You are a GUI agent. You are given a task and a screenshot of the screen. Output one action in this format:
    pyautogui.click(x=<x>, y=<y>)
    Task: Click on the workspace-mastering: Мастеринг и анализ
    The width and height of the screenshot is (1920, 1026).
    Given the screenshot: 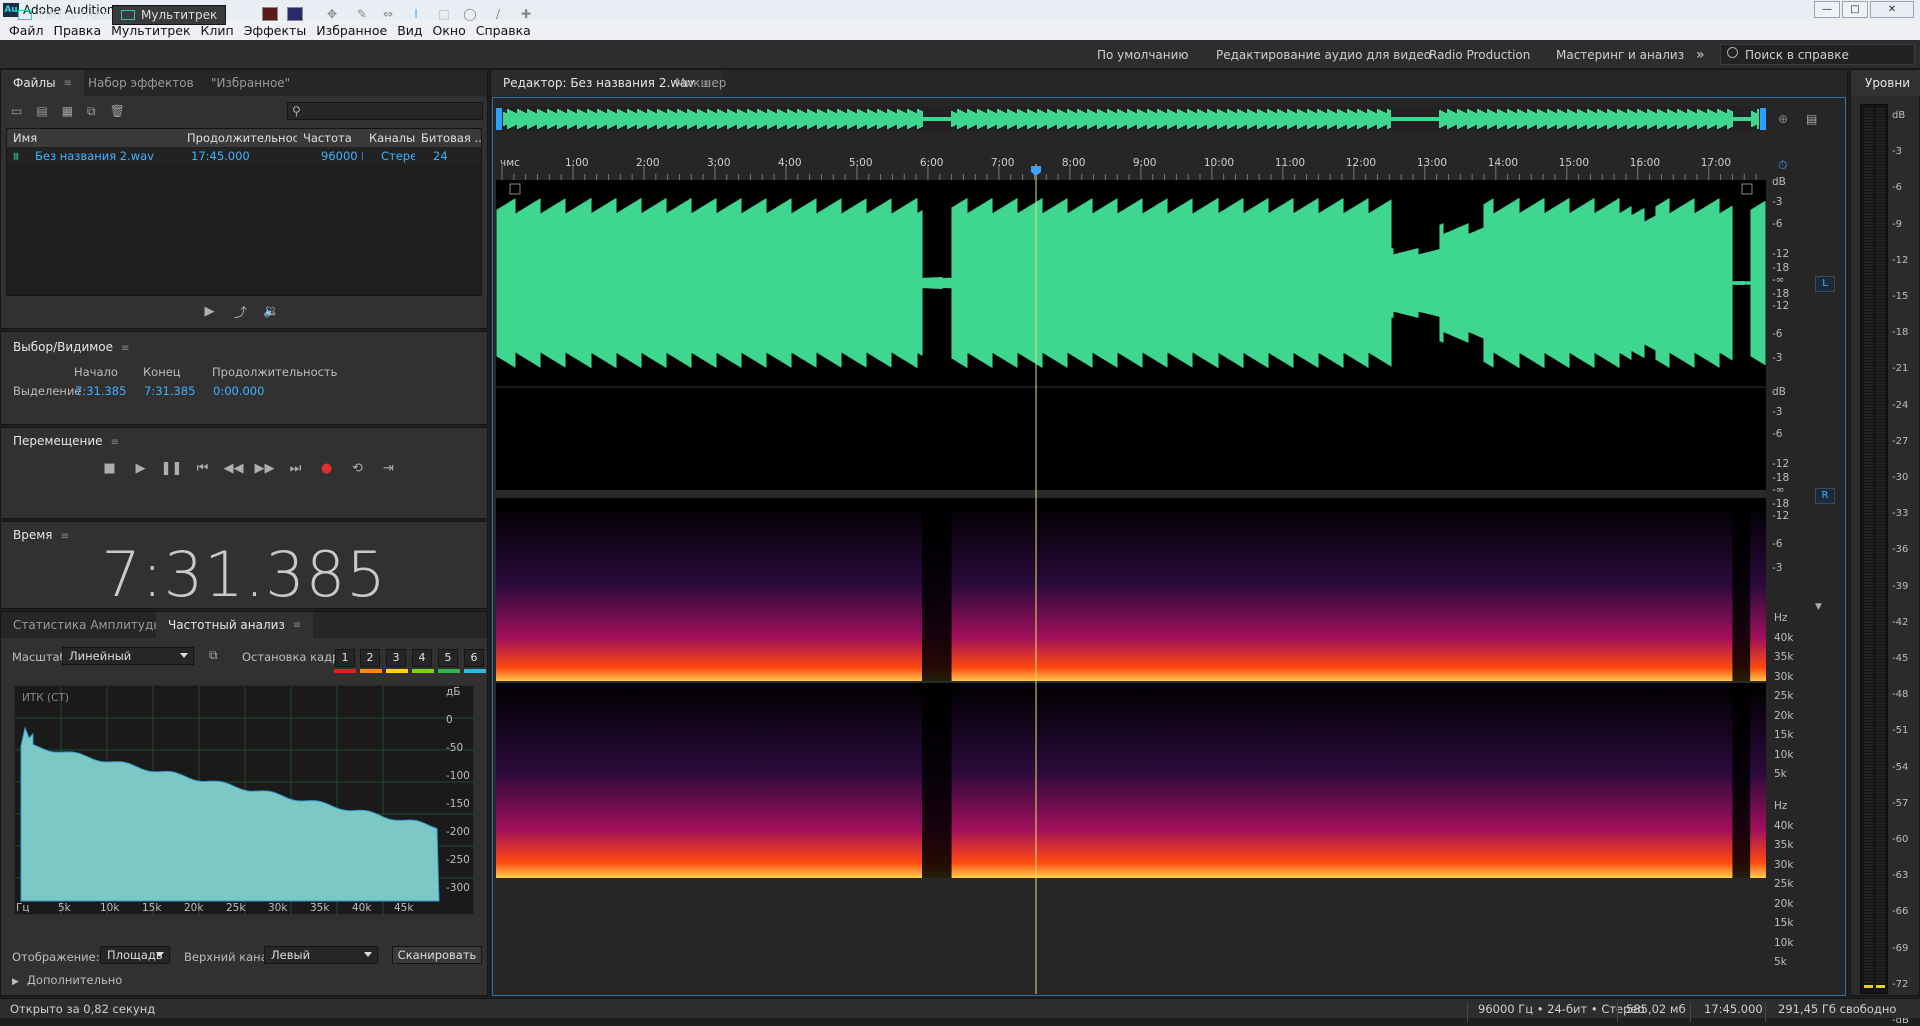 What is the action you would take?
    pyautogui.click(x=1620, y=54)
    